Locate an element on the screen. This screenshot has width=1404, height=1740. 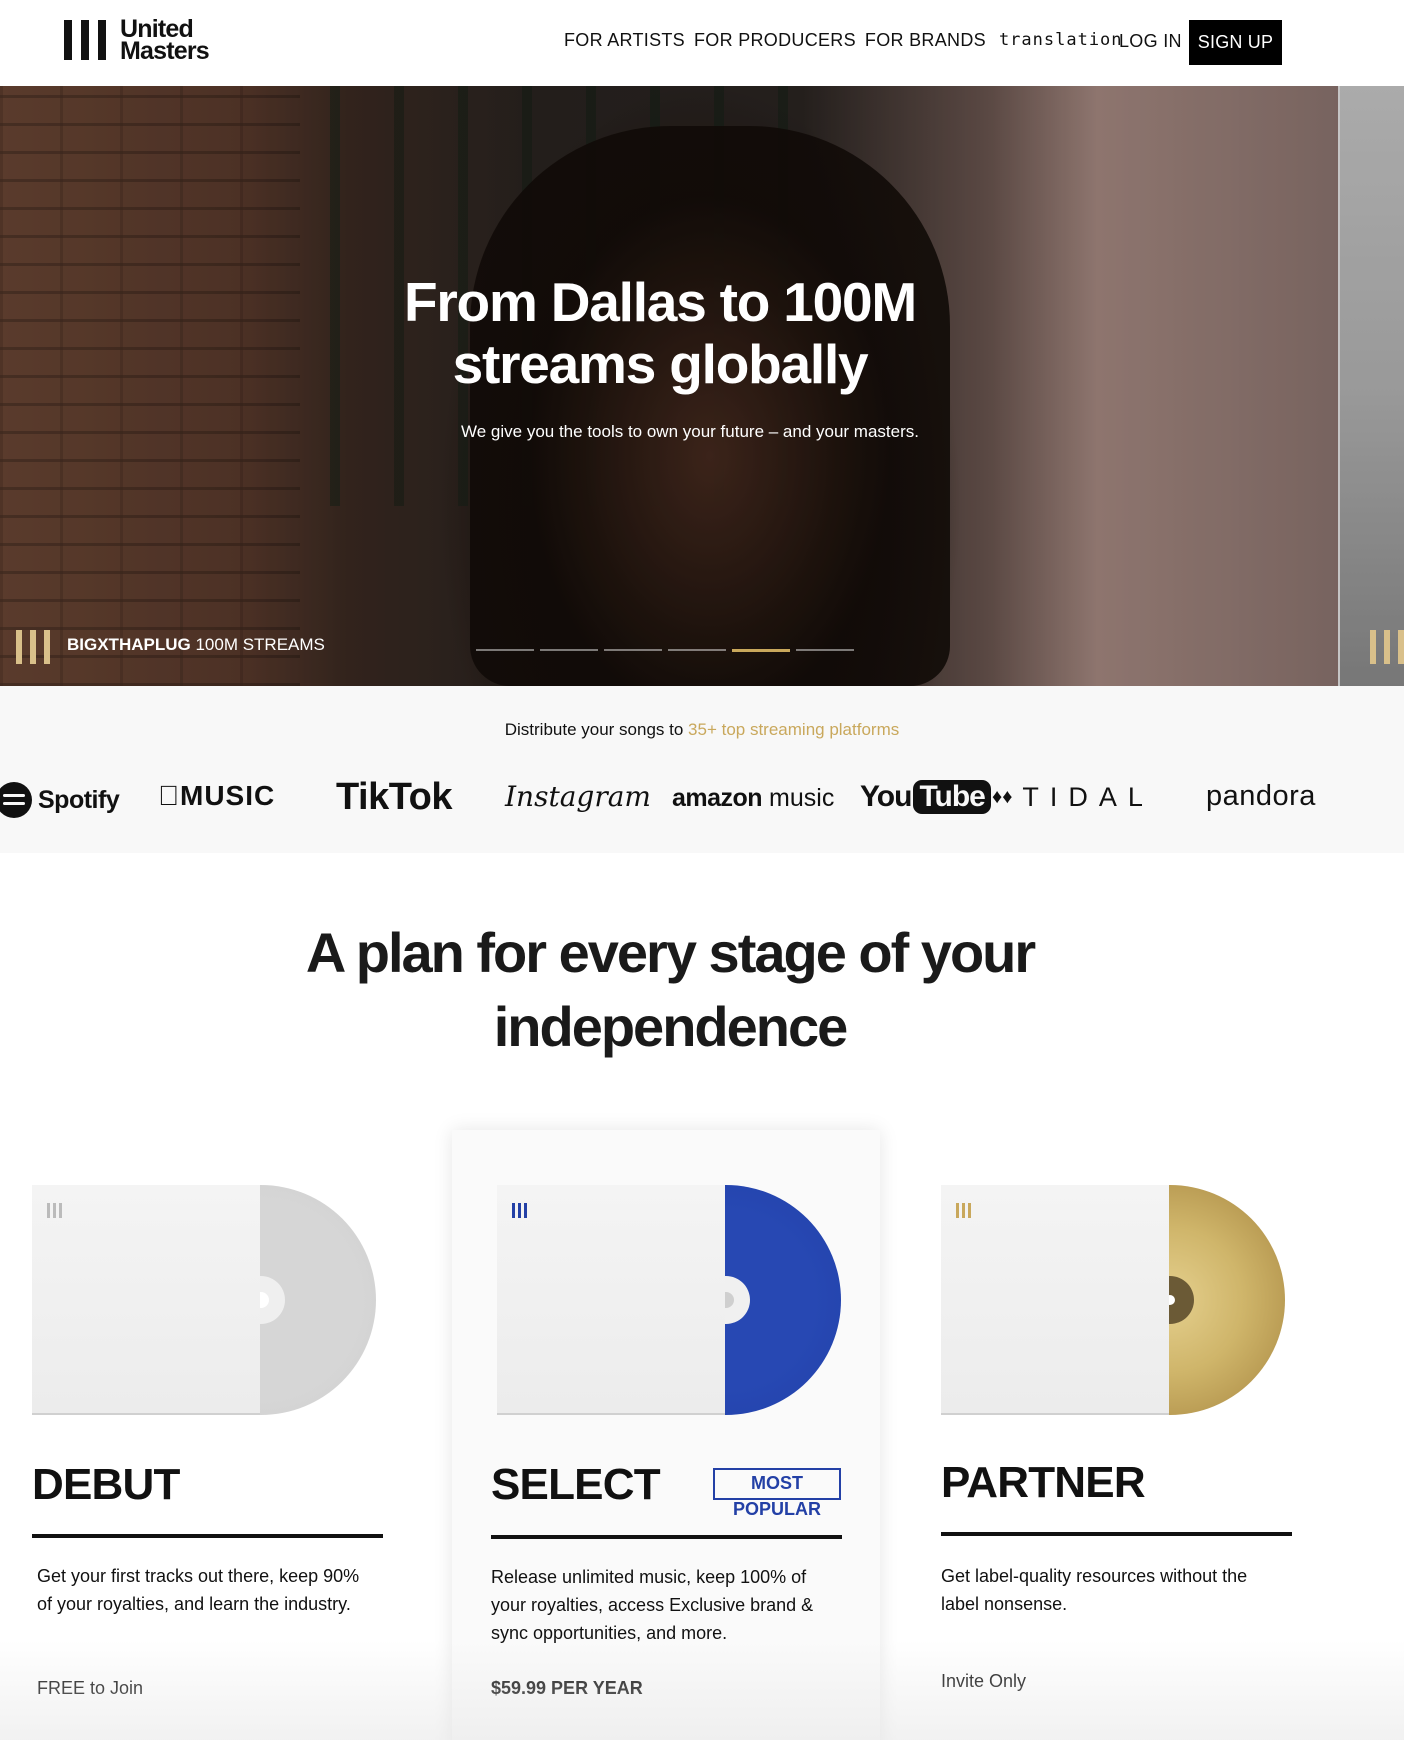
carousel-dot-active is located at coordinates (761, 650).